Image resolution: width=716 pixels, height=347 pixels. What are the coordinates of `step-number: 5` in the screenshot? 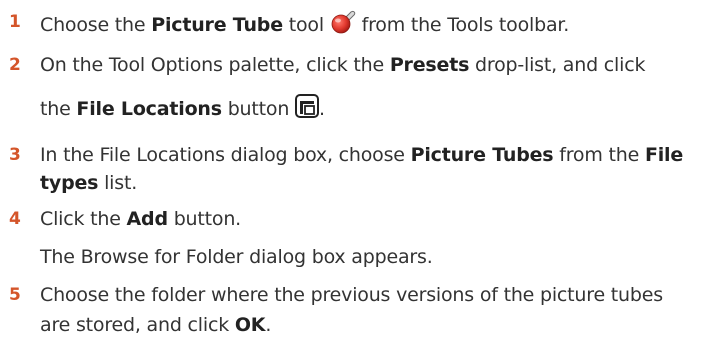 It's located at (15, 295).